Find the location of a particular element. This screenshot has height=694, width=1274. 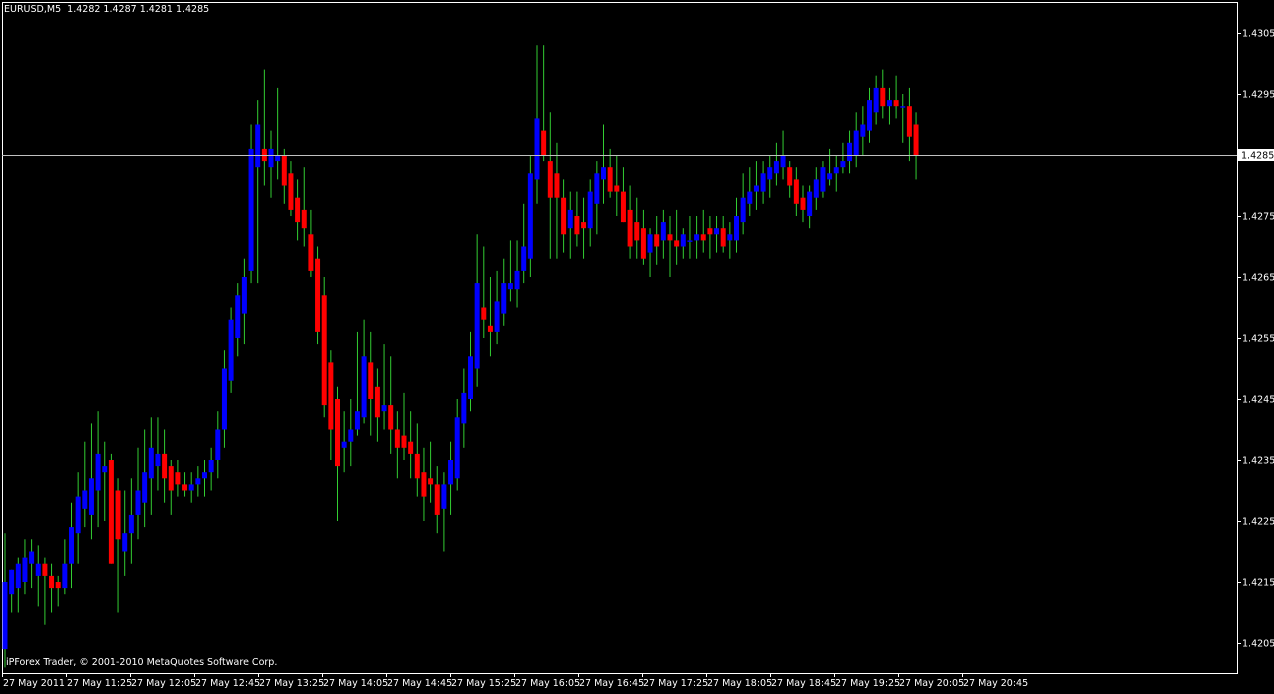

x-tick-label: 27 May 18:05 is located at coordinates (739, 683).